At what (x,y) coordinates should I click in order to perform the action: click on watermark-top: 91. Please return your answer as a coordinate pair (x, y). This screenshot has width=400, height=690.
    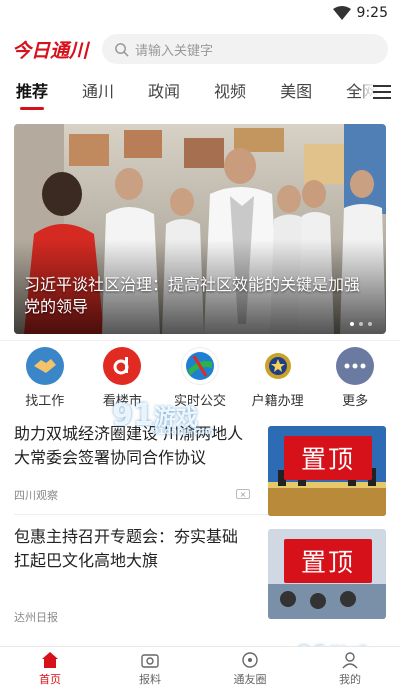
    Looking at the image, I should click on (133, 415).